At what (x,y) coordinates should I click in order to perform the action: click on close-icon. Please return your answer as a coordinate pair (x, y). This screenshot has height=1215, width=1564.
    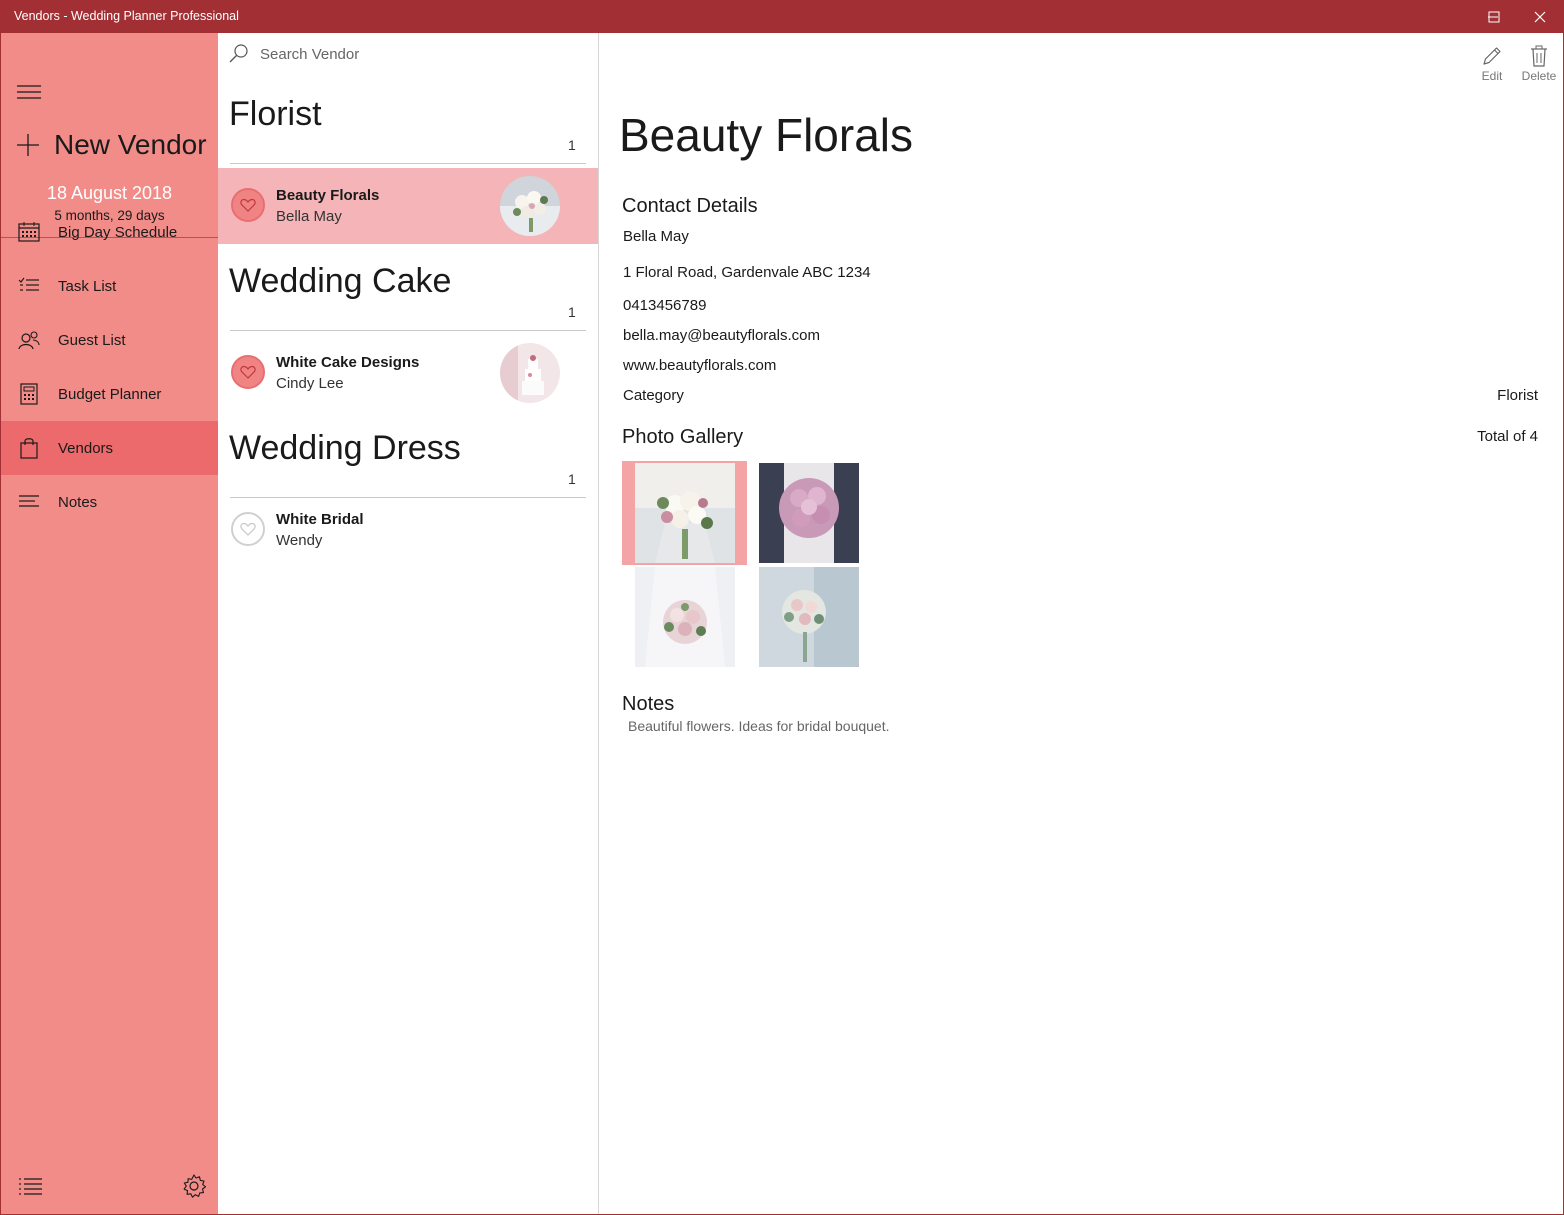
    Looking at the image, I should click on (1540, 16).